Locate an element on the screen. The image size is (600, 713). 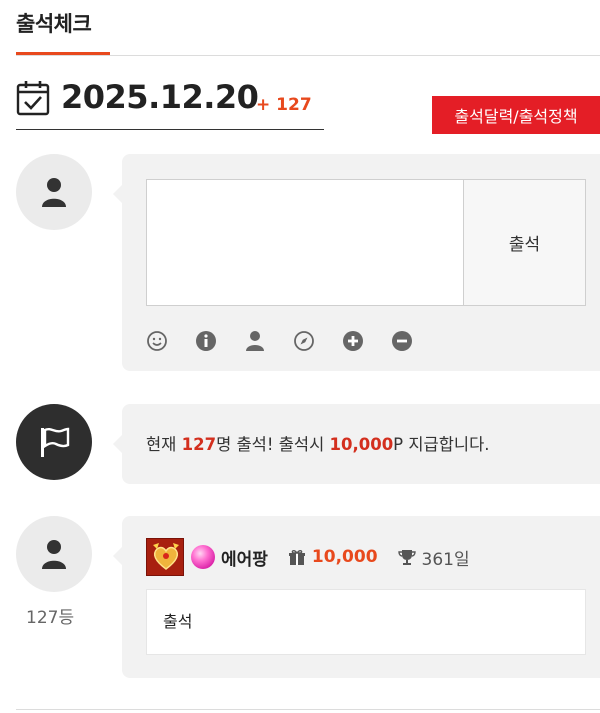
notice-points: 10,000 is located at coordinates (361, 444).